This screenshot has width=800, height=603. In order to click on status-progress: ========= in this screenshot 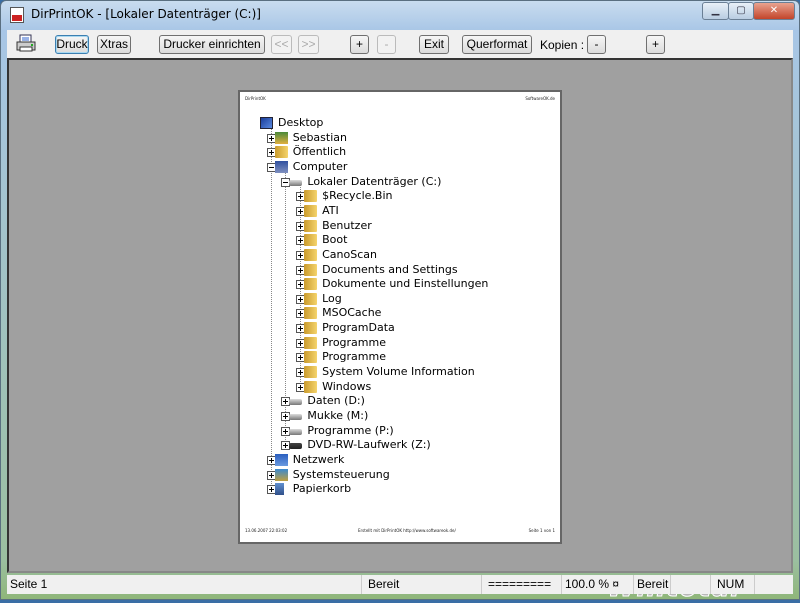, I will do `click(522, 584)`.